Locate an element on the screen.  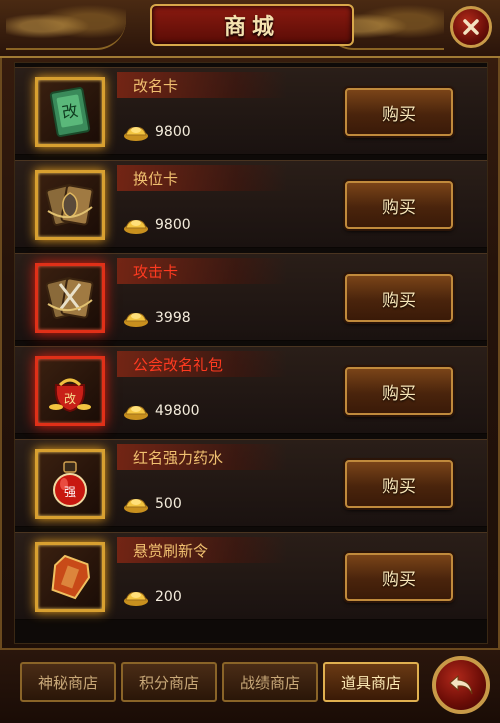
svg-text: 强 is located at coordinates (70, 492).